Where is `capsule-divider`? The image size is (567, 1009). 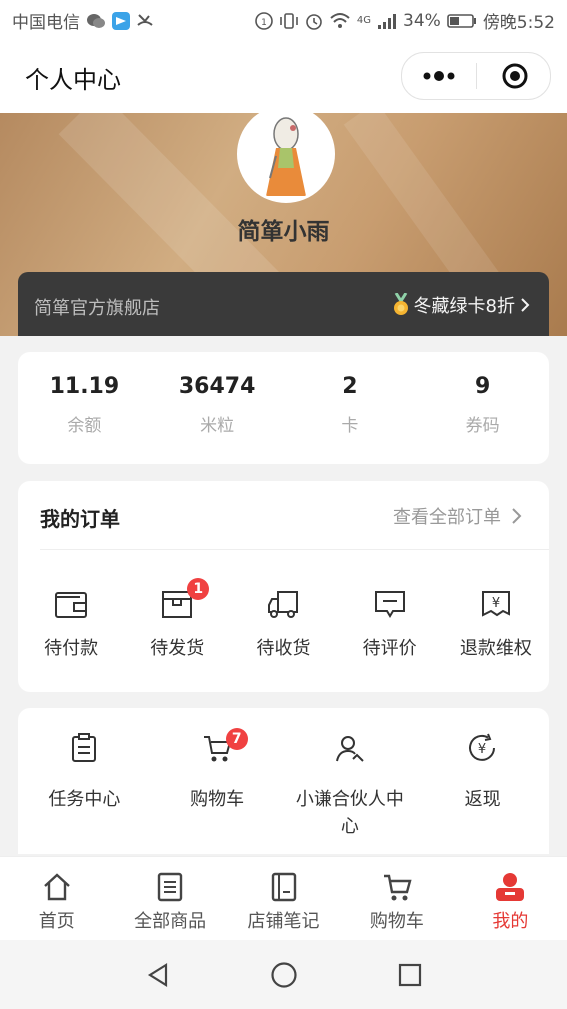 capsule-divider is located at coordinates (476, 76).